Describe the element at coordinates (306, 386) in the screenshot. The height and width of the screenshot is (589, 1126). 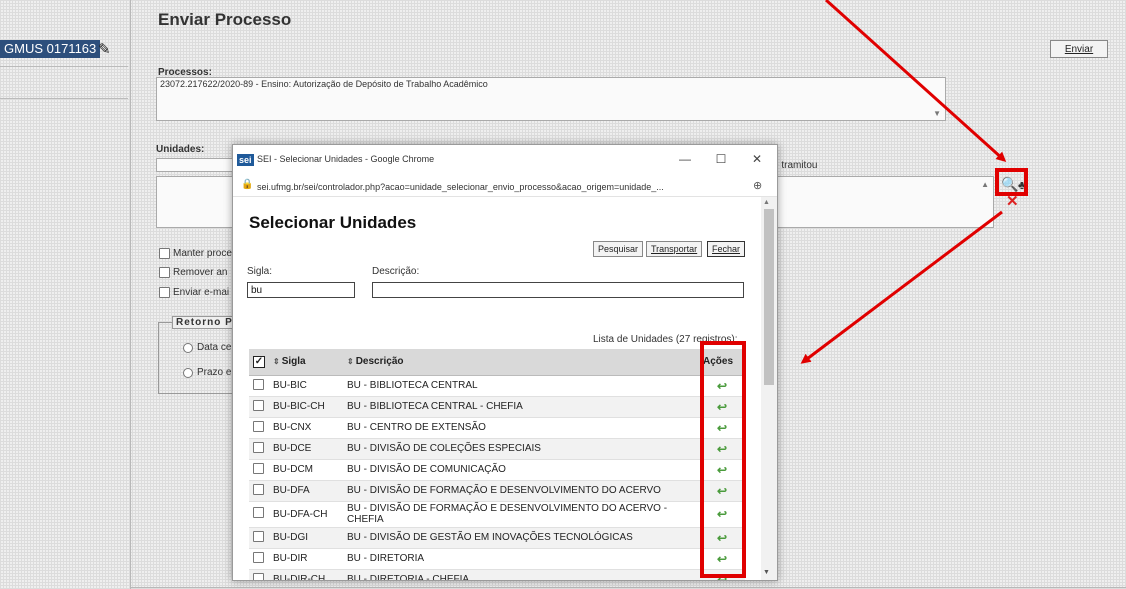
I see `row-sigla: BU-BIC` at that location.